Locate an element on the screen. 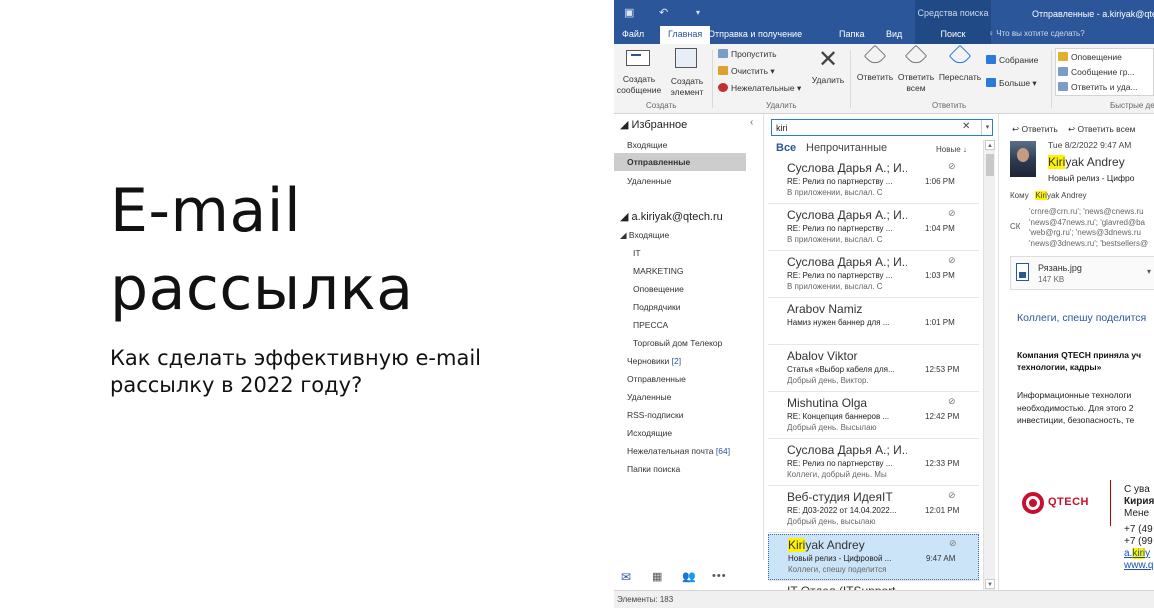  to-highlight: Kiri is located at coordinates (1041, 195).